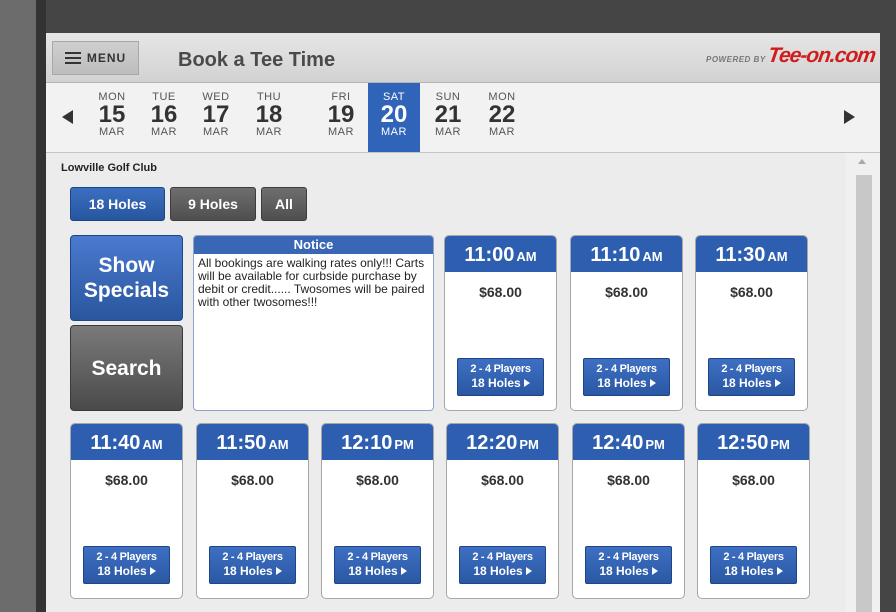 The width and height of the screenshot is (896, 612). Describe the element at coordinates (257, 60) in the screenshot. I see `page-title: Book a Tee Time` at that location.